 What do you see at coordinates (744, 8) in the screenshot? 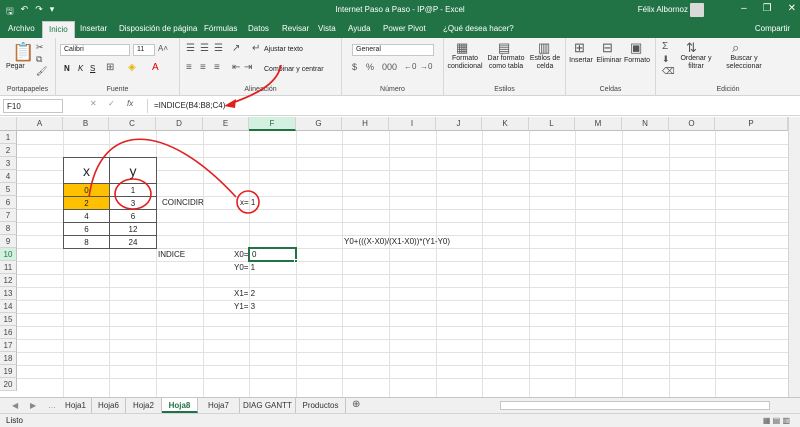
I see `minimize-button: –` at bounding box center [744, 8].